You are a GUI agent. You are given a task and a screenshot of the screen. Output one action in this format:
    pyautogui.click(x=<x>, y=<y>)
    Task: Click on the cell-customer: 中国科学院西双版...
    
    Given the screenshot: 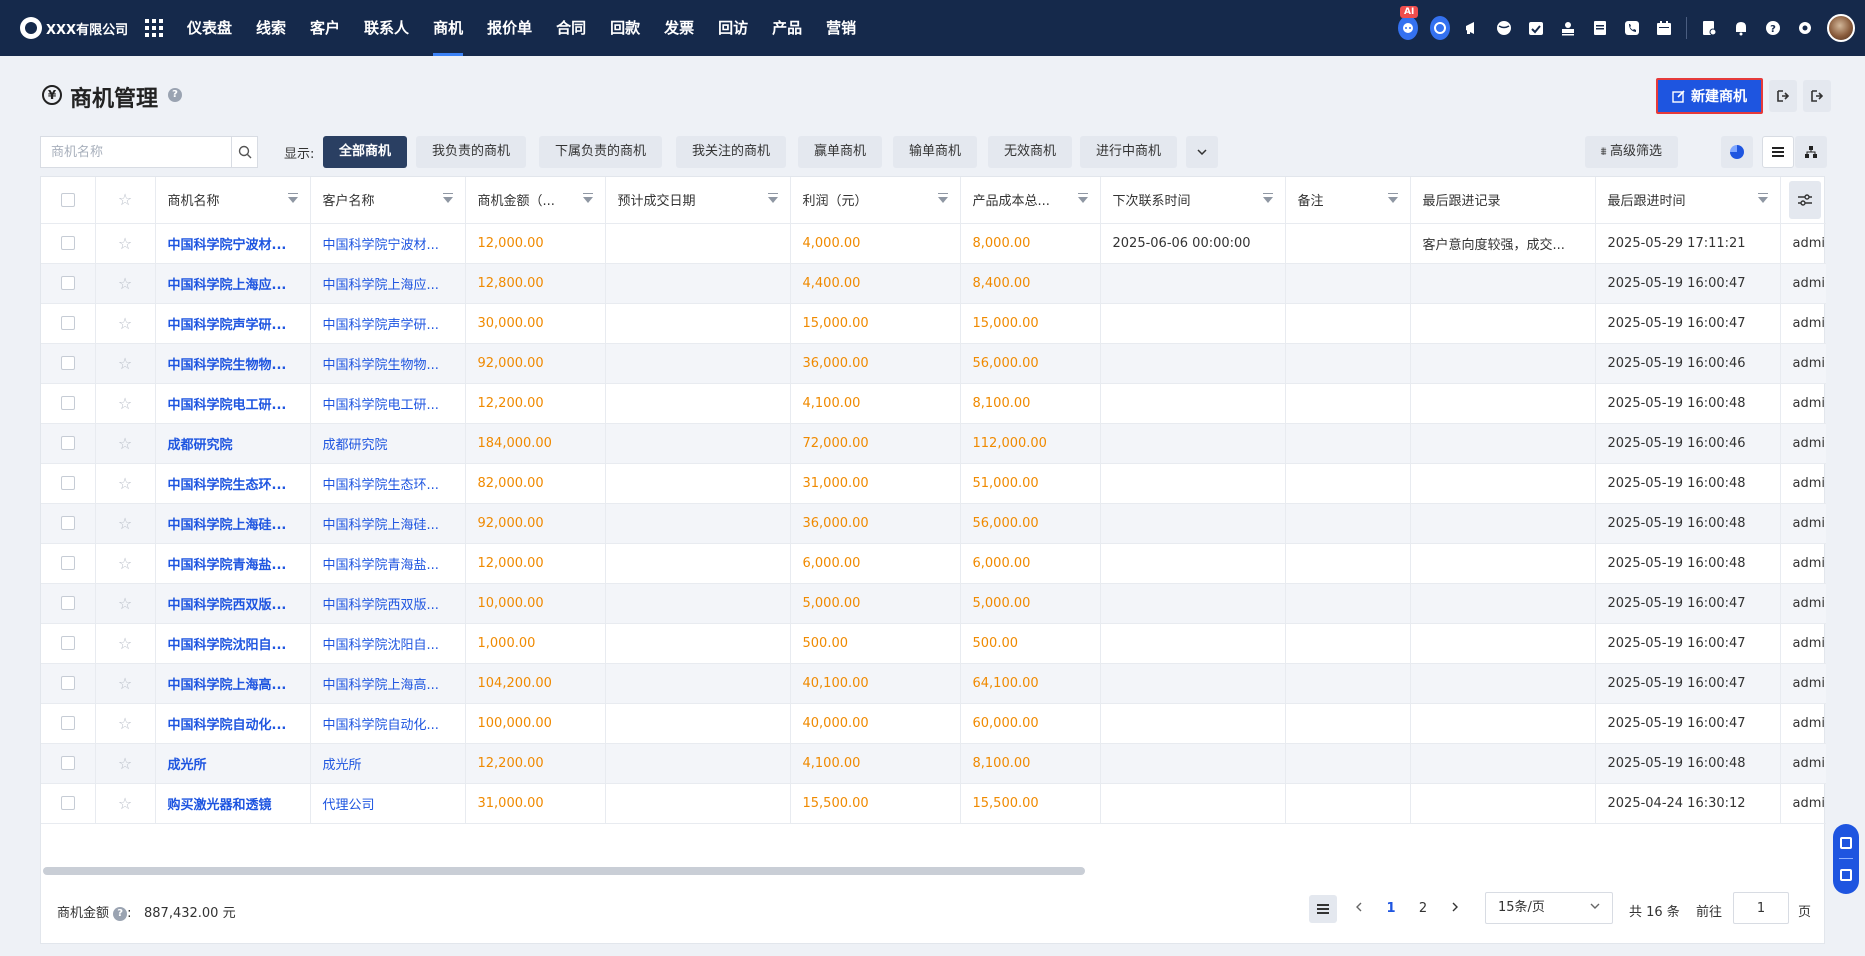 What is the action you would take?
    pyautogui.click(x=388, y=603)
    